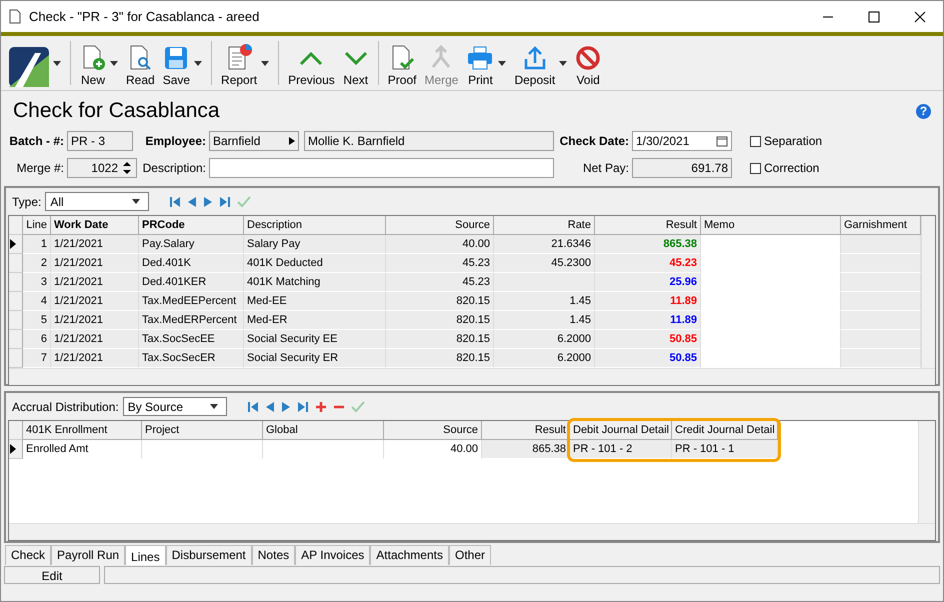 The image size is (944, 602). What do you see at coordinates (93, 63) in the screenshot?
I see `toolbar-button: New` at bounding box center [93, 63].